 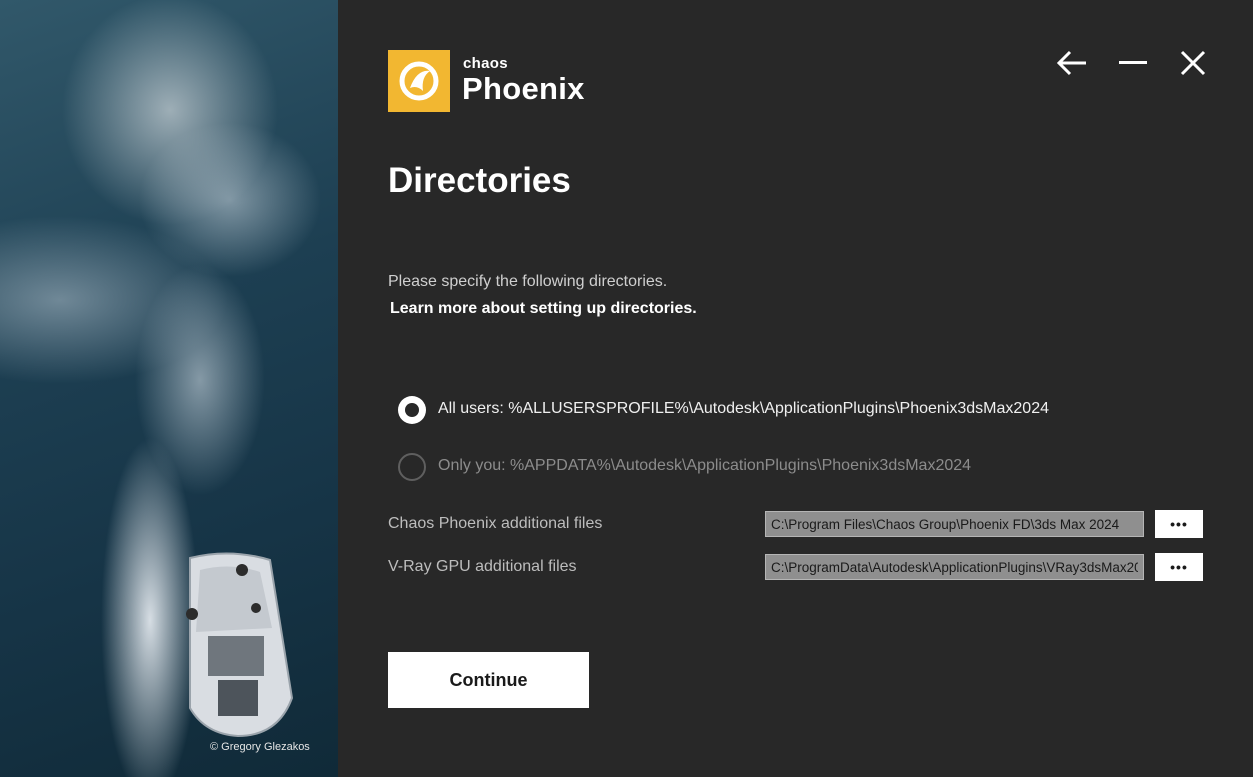 What do you see at coordinates (1071, 63) in the screenshot?
I see `arrow-left-icon` at bounding box center [1071, 63].